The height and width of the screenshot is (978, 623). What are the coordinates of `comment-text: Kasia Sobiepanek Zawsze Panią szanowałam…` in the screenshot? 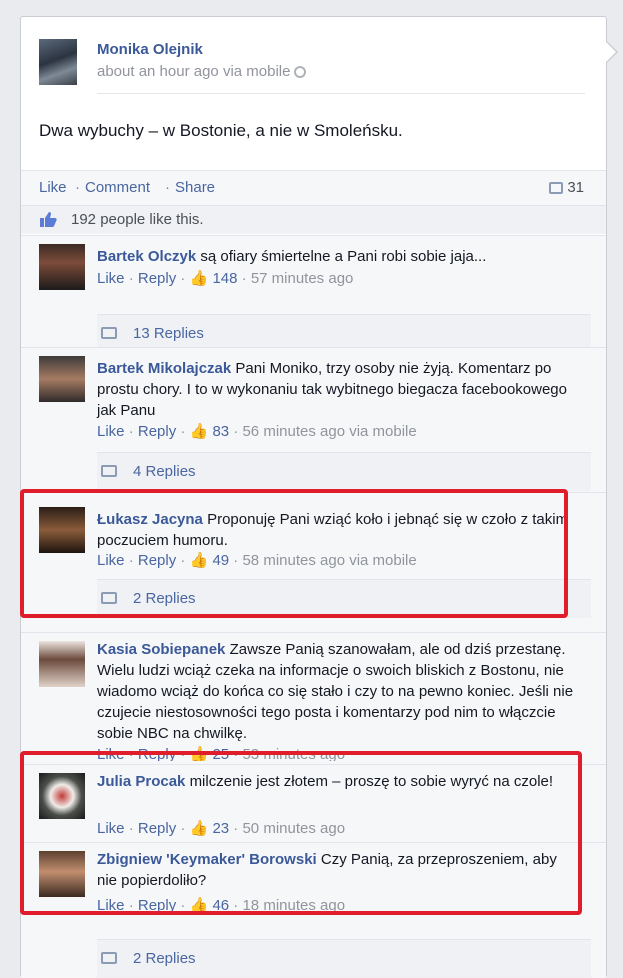 It's located at (337, 691).